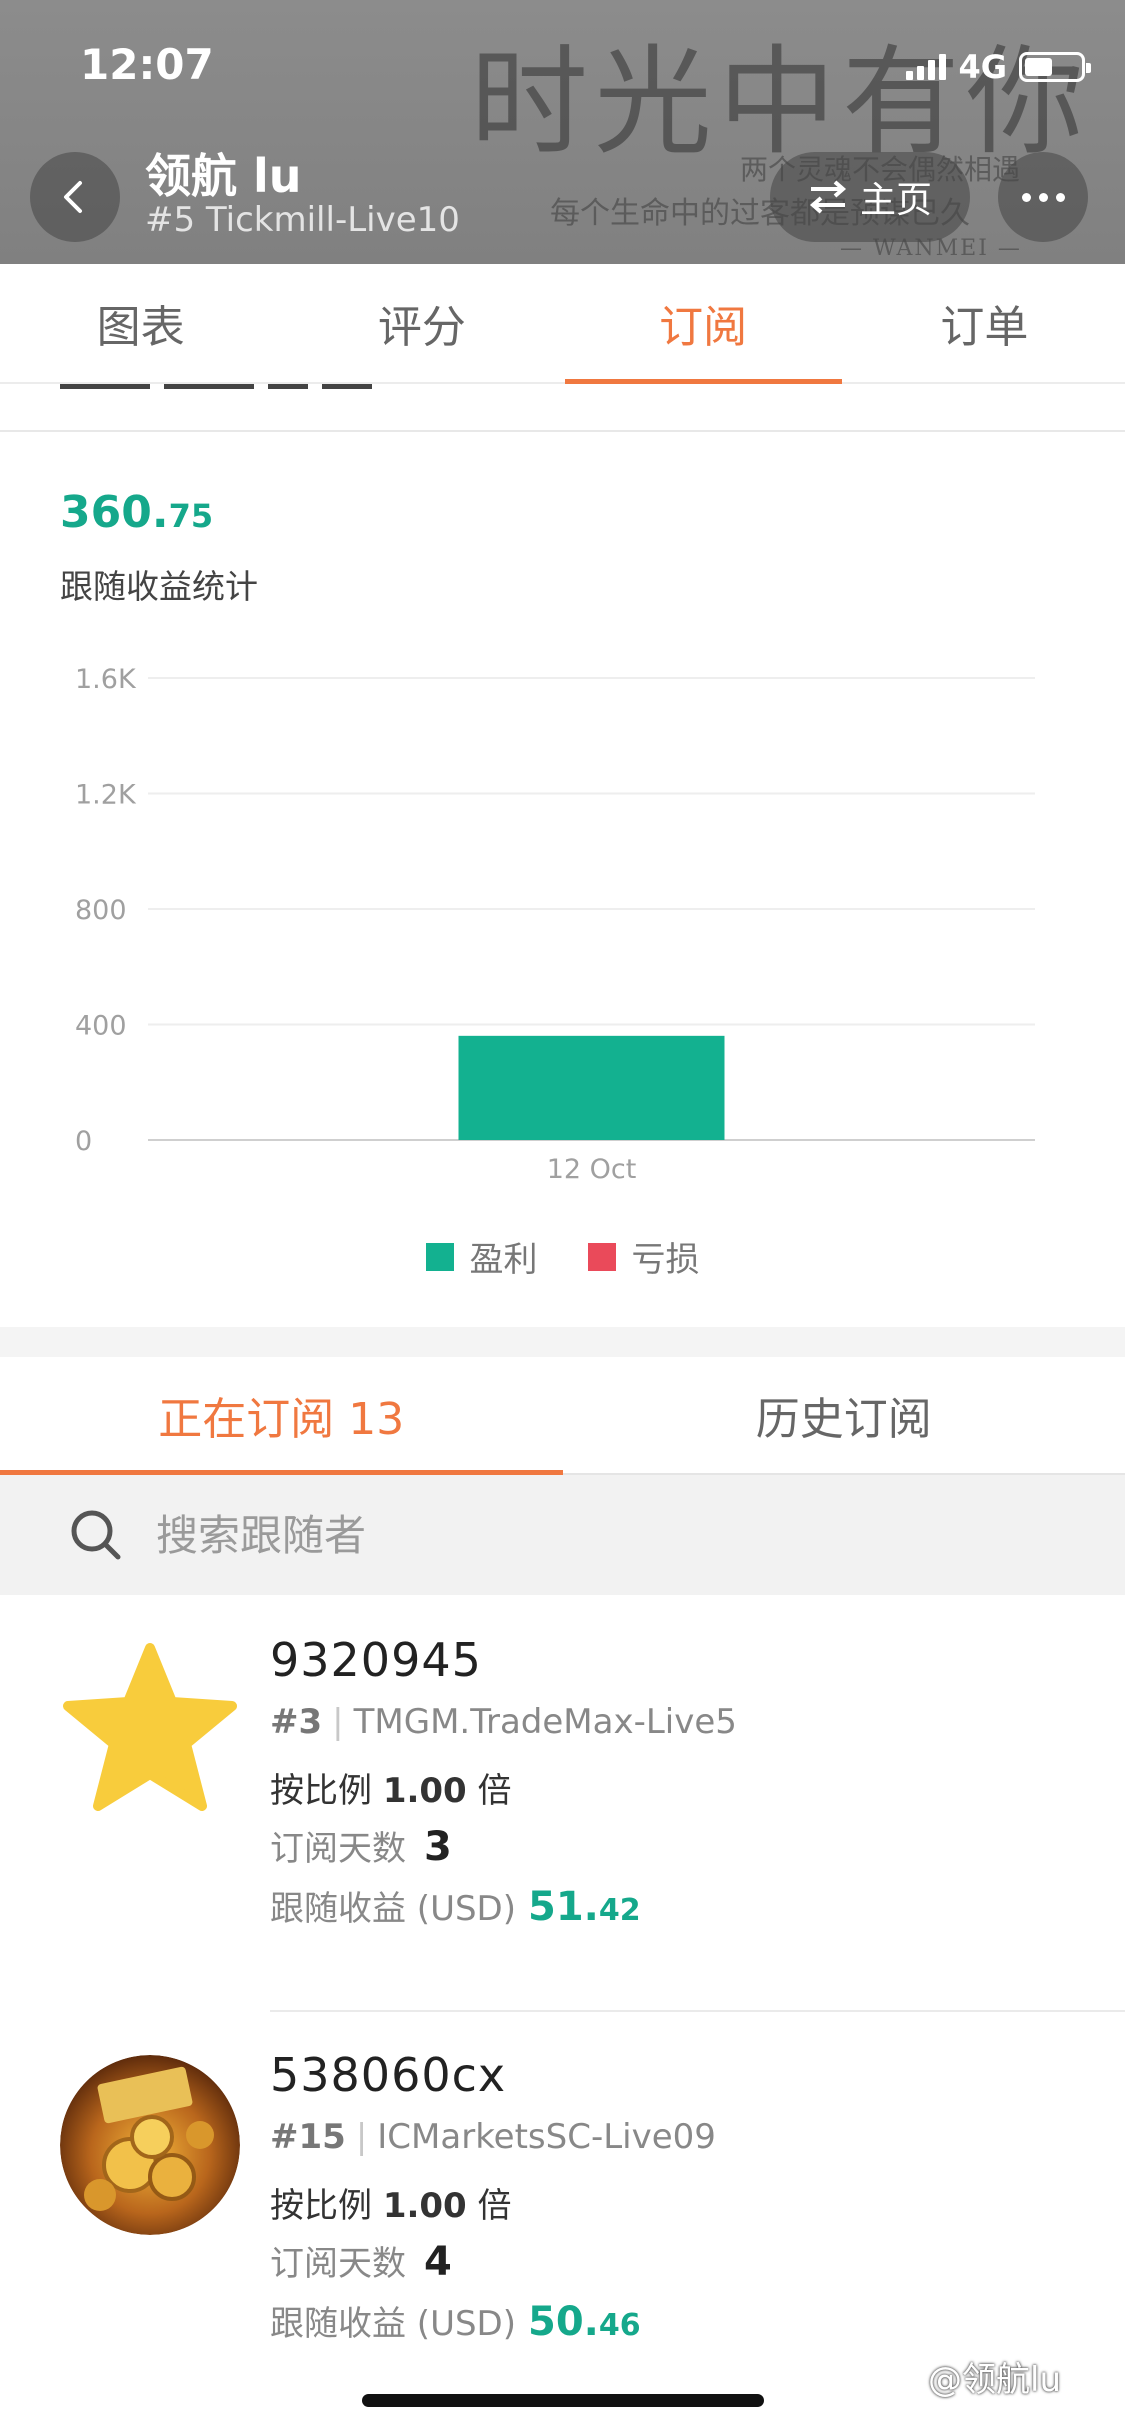  I want to click on follower-rank-server: #15 | ICMarketsSC-Live09, so click(493, 2137).